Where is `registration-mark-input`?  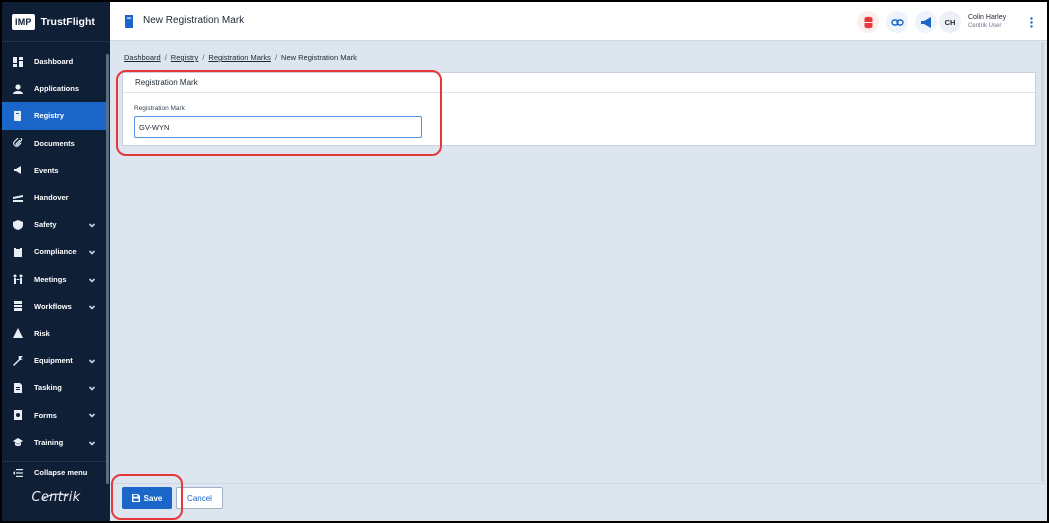
registration-mark-input is located at coordinates (278, 127).